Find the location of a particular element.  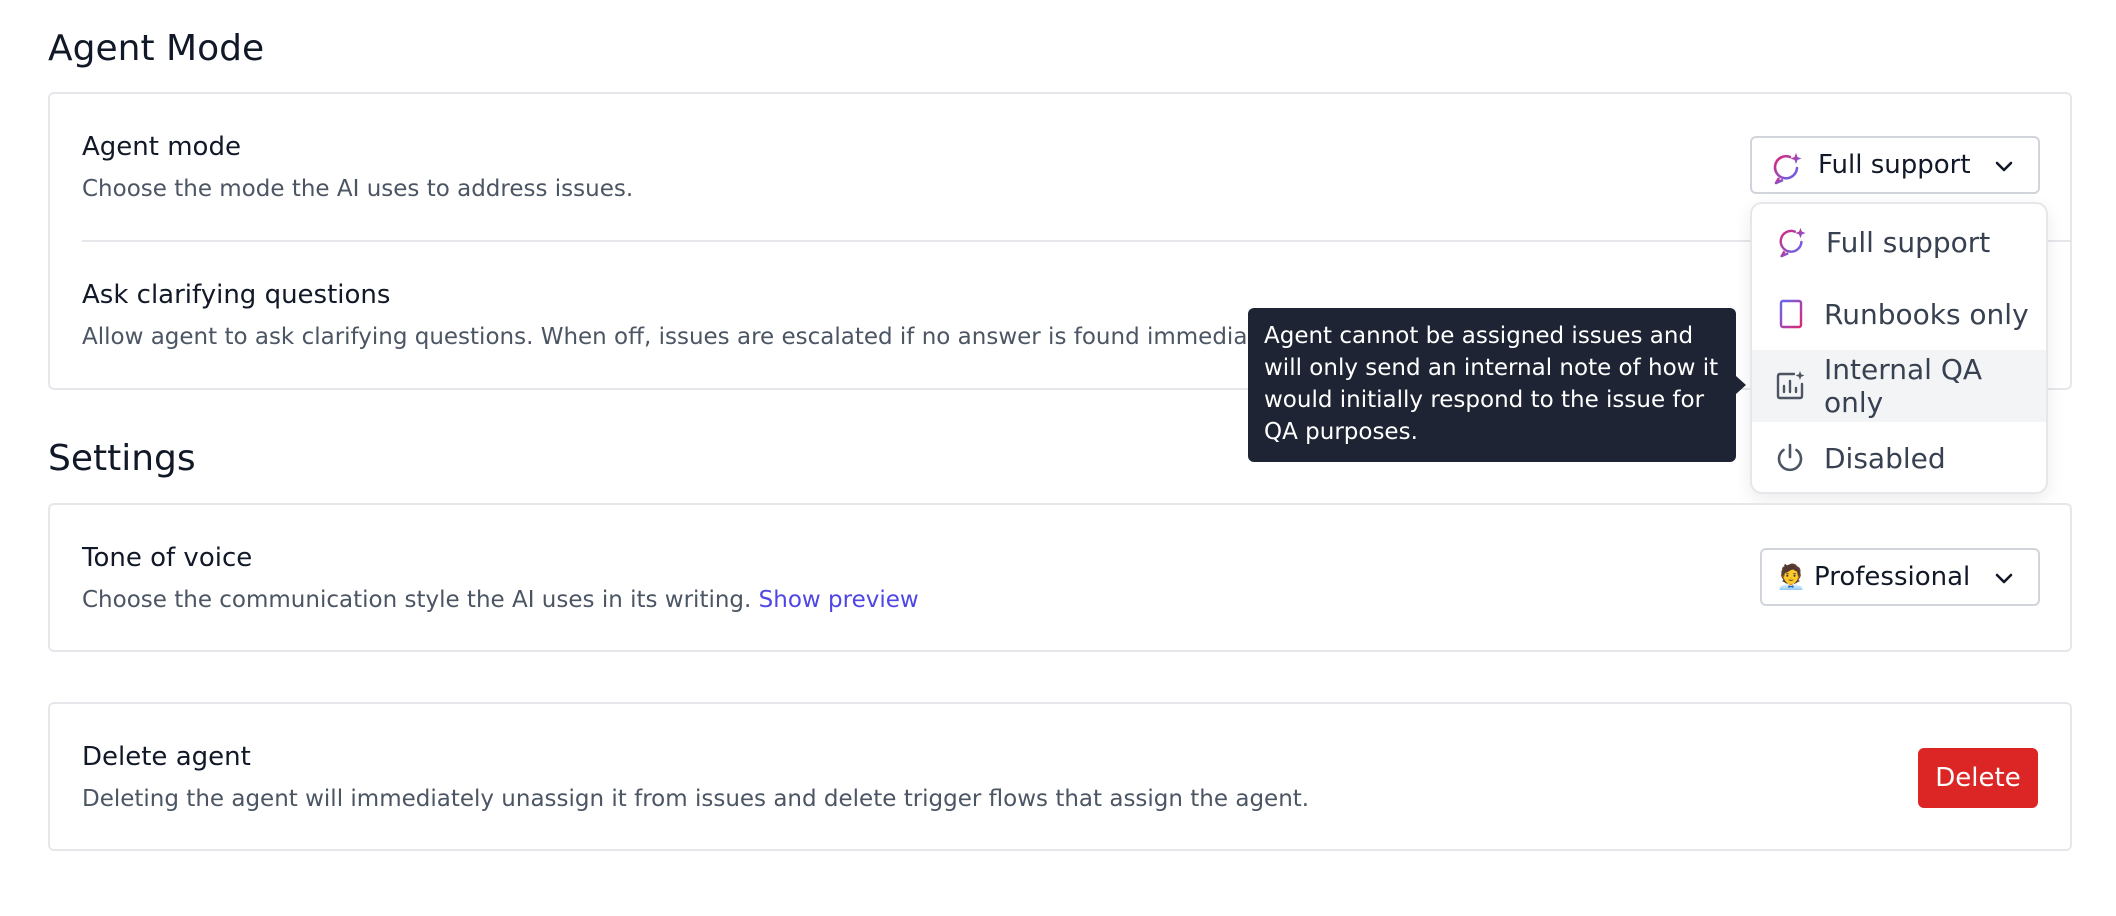

tone-select: 🧑‍💼 Professional is located at coordinates (1900, 577).